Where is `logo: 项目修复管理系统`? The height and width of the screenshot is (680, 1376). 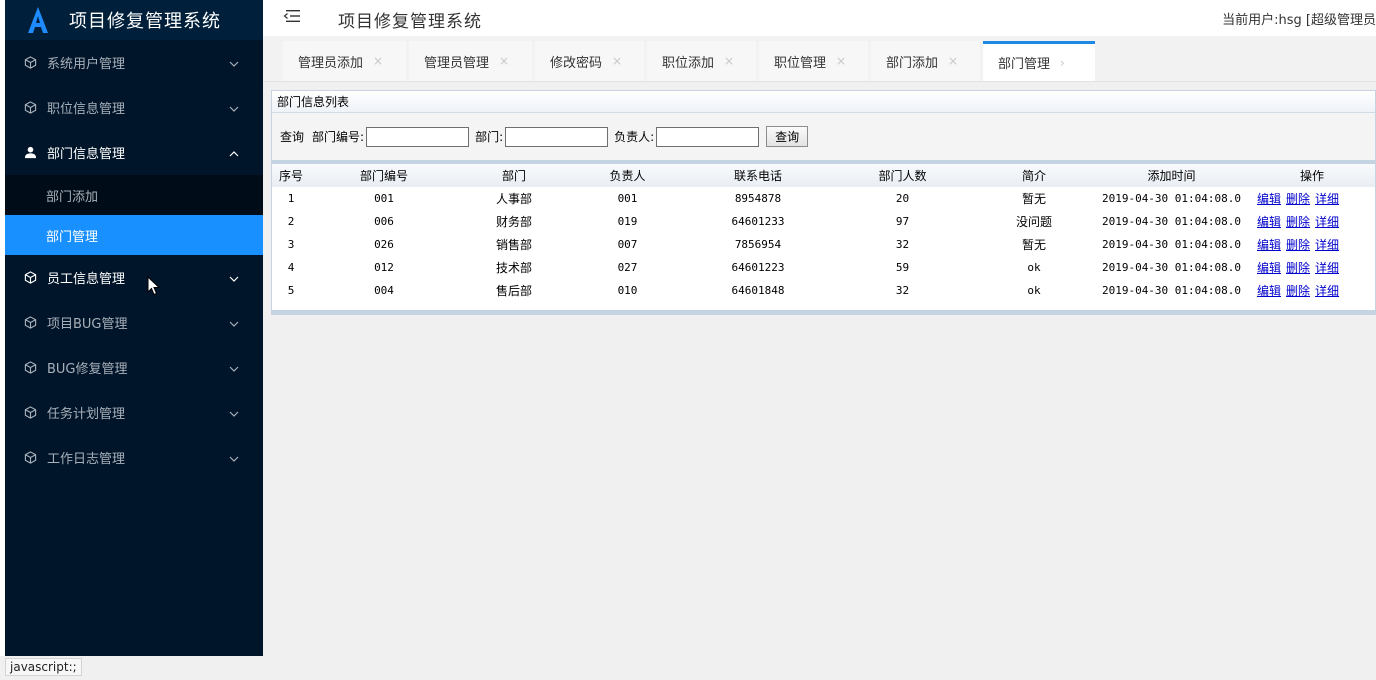 logo: 项目修复管理系统 is located at coordinates (134, 20).